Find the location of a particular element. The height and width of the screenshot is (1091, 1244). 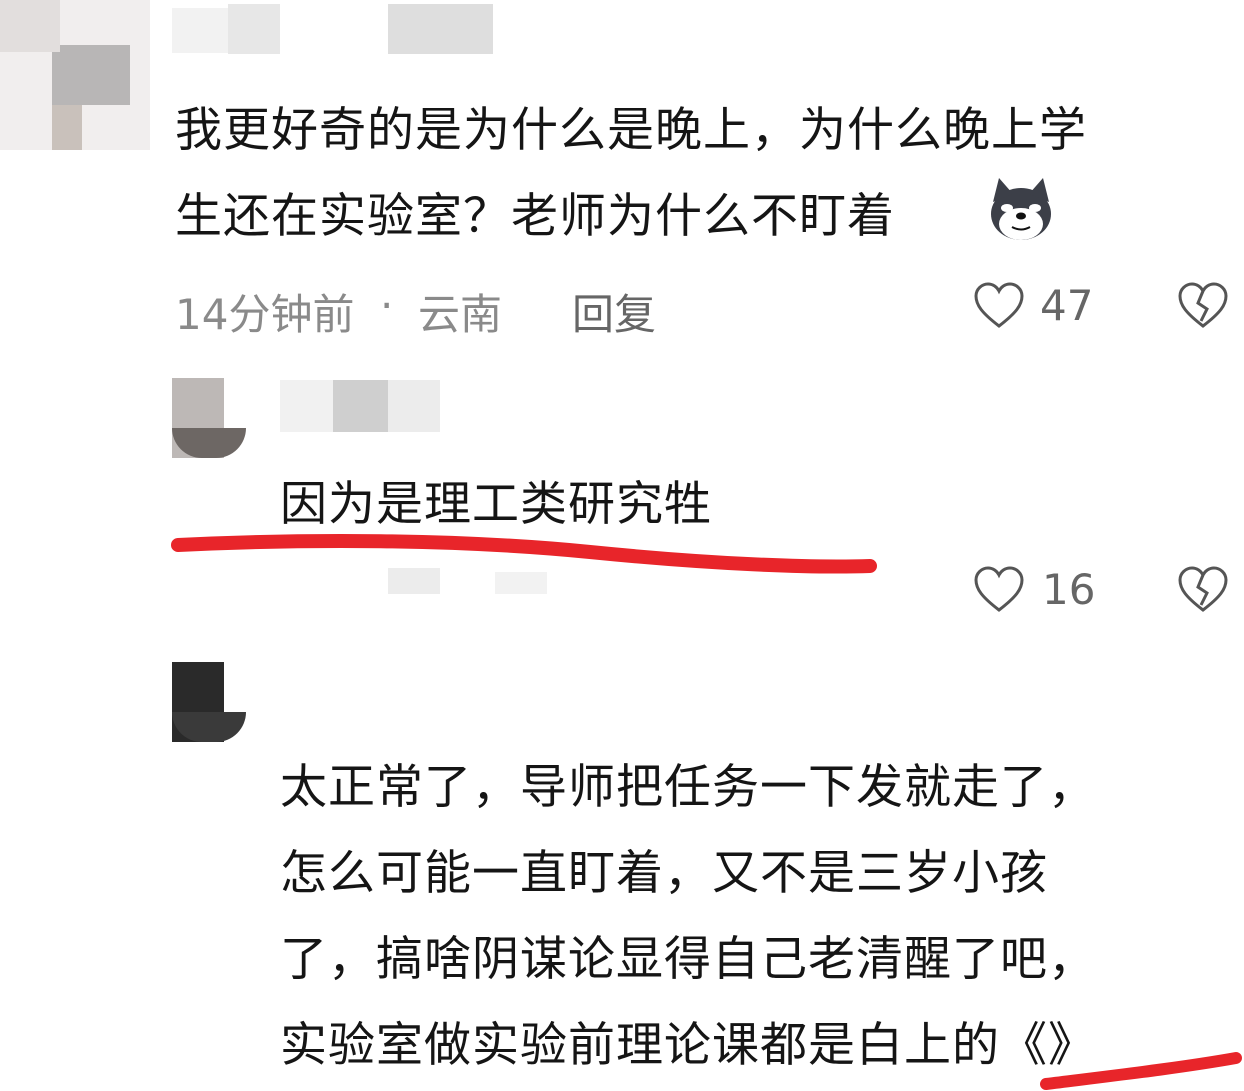

reply-text-line: 怎么可能一直盯着，又不是三岁小孩 is located at coordinates (664, 873).